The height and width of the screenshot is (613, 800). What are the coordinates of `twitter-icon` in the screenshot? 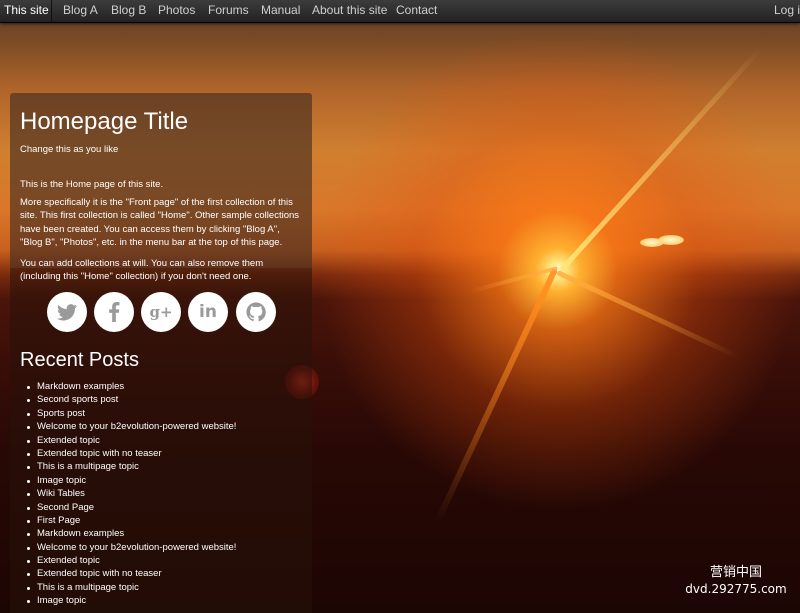 It's located at (67, 311).